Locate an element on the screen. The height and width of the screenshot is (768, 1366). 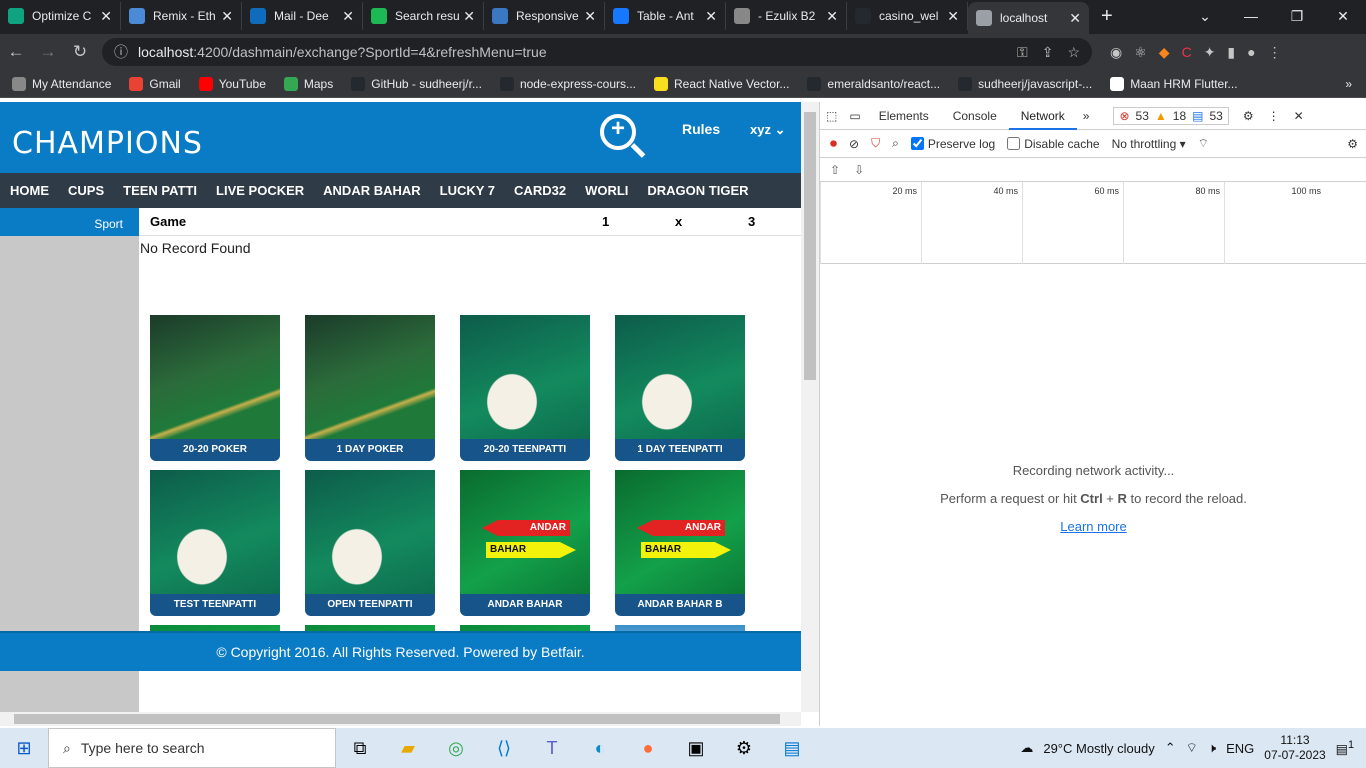
browser-tab: Optimize C ✕ is located at coordinates (60, 16).